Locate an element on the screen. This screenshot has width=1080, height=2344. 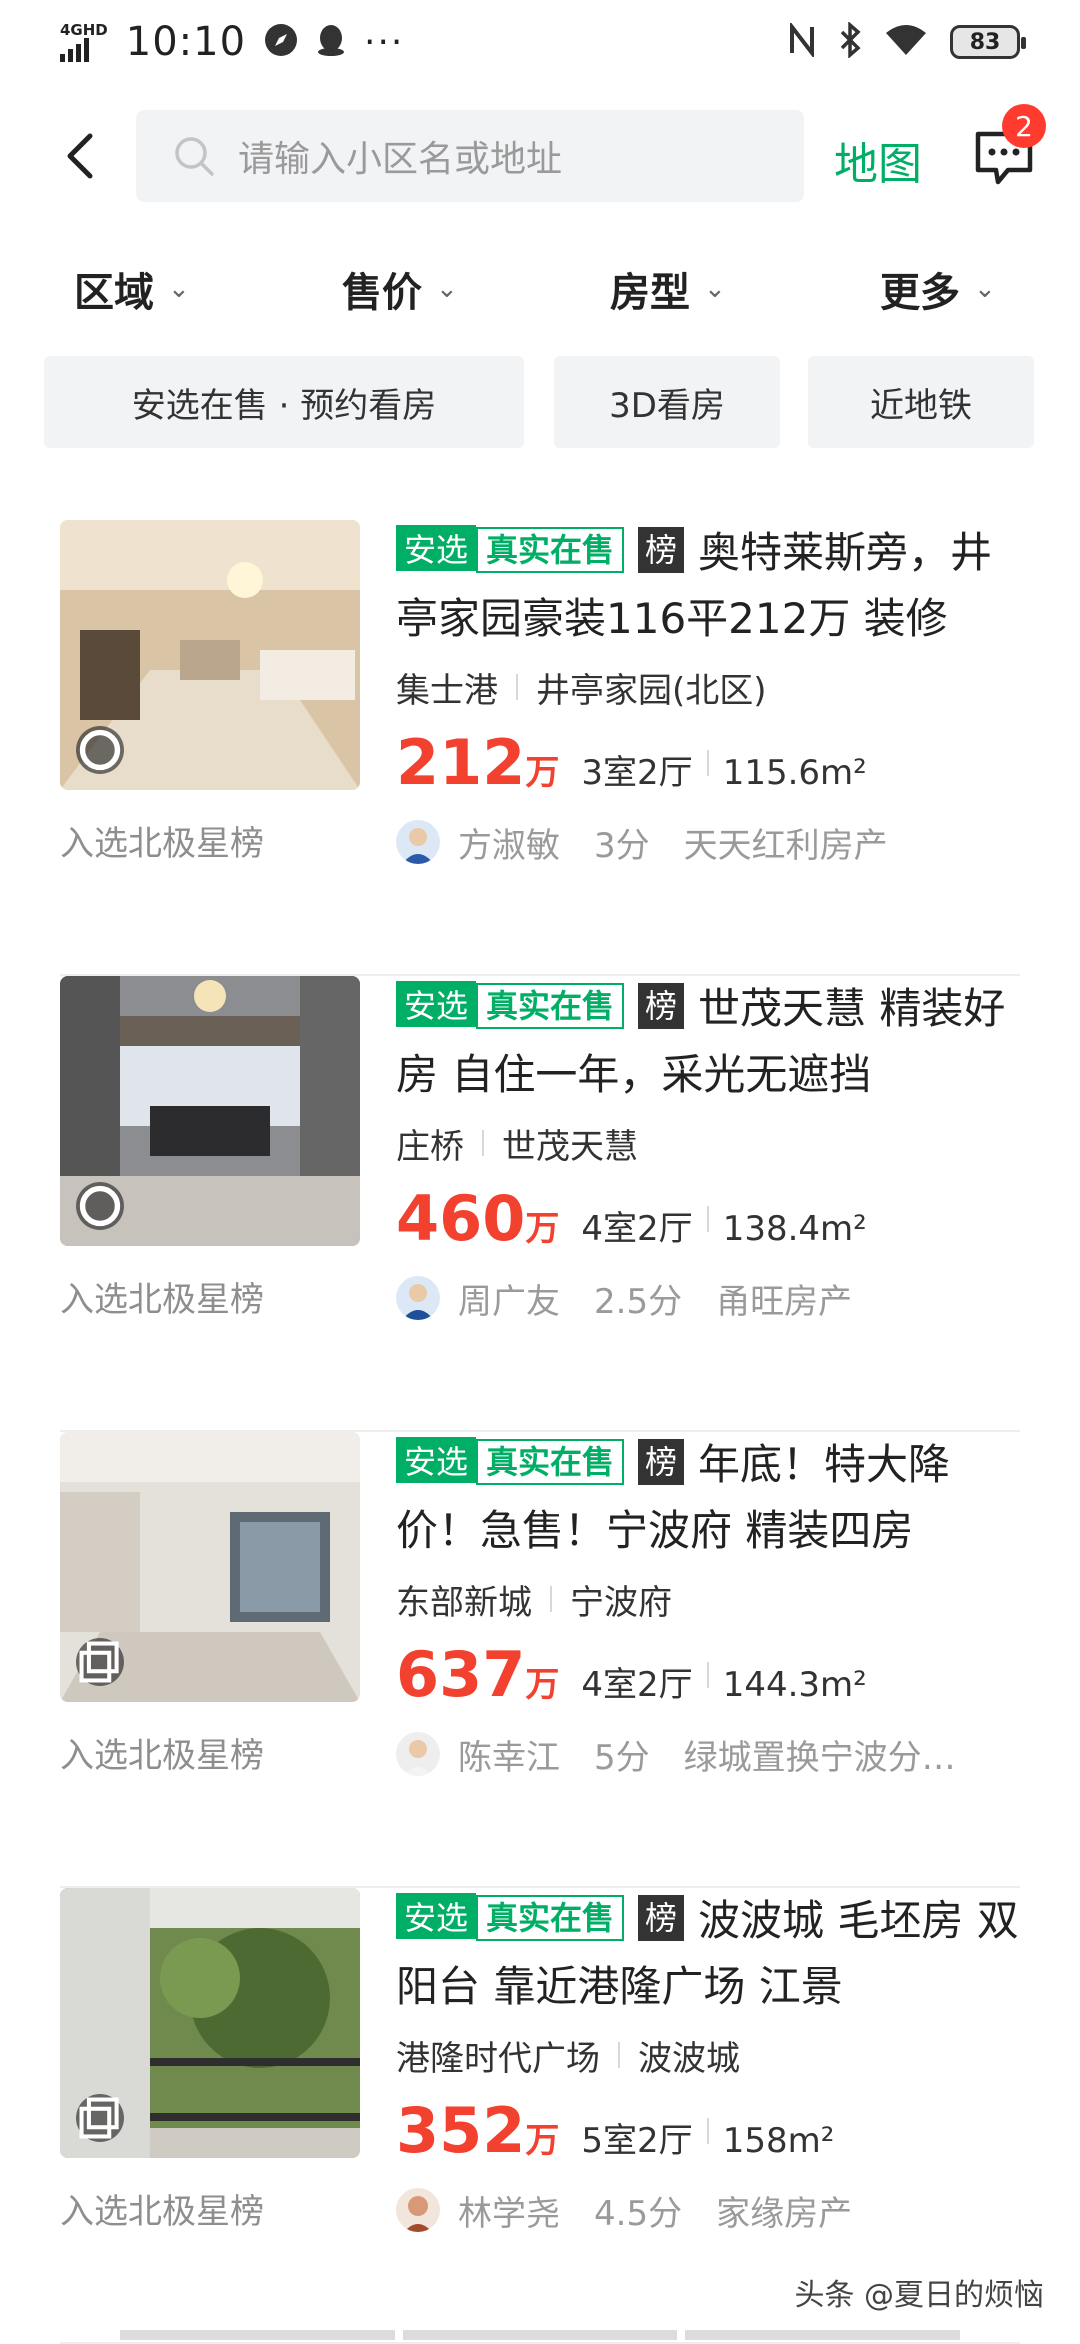
message-count-badge: 2 is located at coordinates (1024, 126).